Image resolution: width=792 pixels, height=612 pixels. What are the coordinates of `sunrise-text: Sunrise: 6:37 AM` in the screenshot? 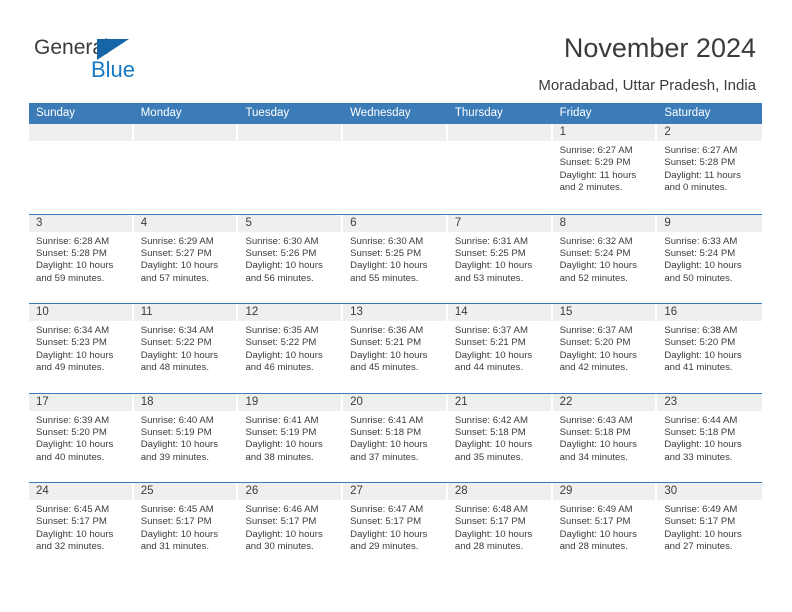 It's located at (491, 330).